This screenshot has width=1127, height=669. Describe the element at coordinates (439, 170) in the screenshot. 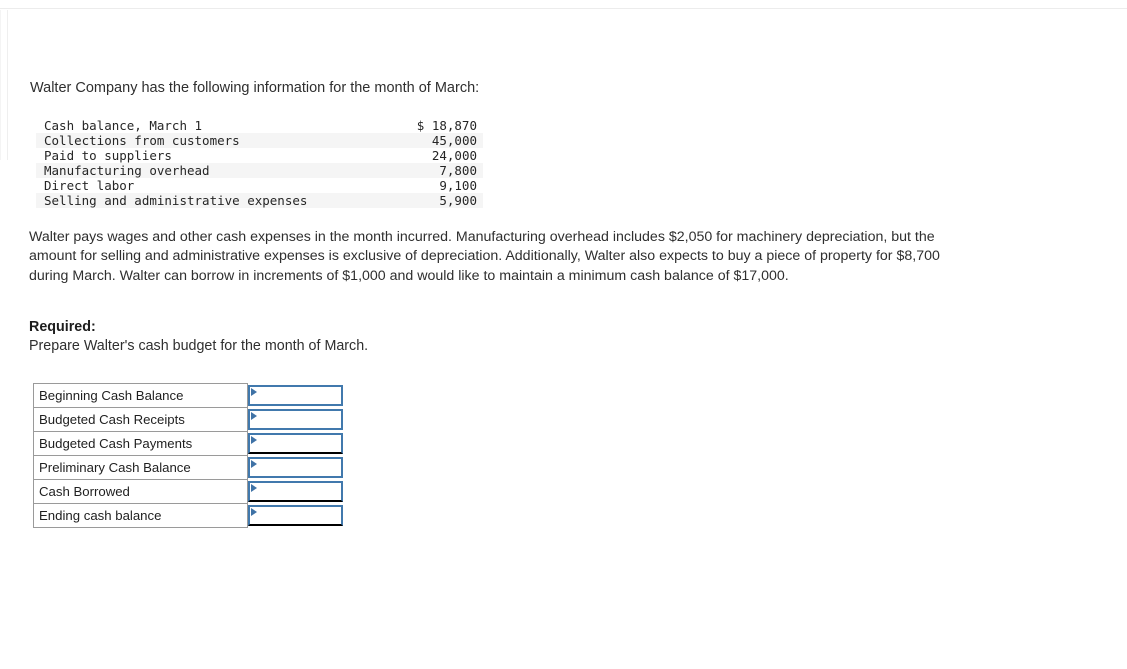

I see `given-row-amount: 7,800` at that location.